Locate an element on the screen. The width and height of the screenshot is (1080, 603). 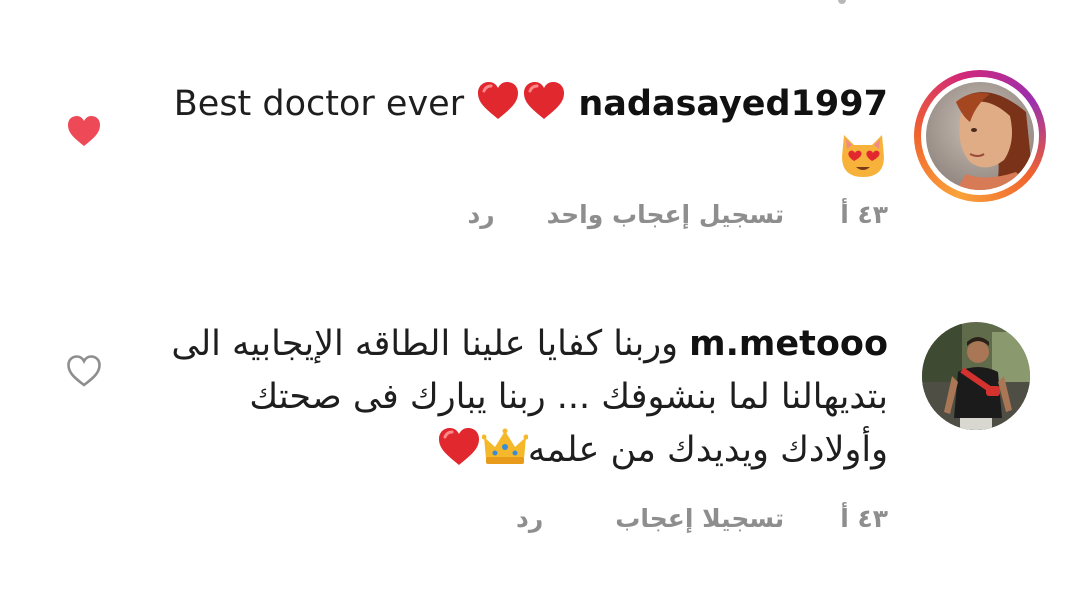
likes-count-button: تسجيل إعجاب واحد is located at coordinates (666, 214).